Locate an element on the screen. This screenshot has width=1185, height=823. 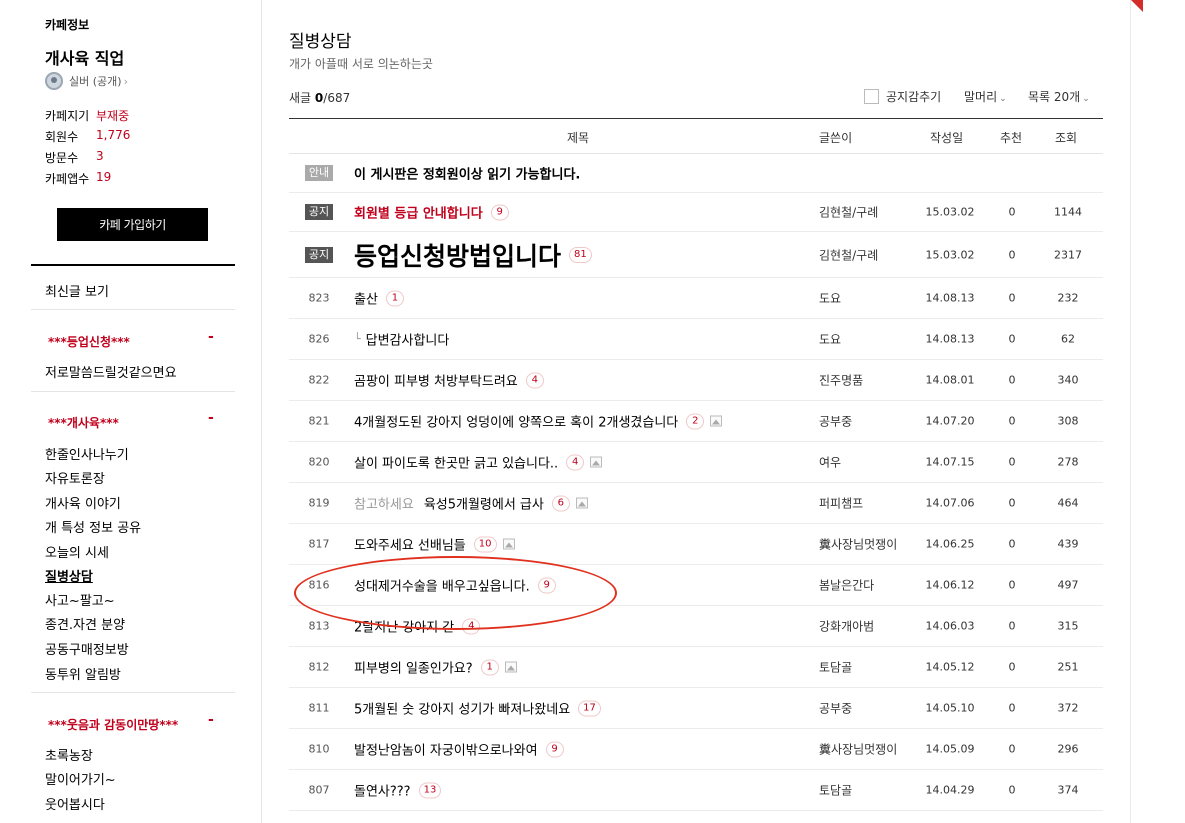
post-title-link: 발정난암놈이 자궁이밖으로나와여 9 is located at coordinates (459, 749).